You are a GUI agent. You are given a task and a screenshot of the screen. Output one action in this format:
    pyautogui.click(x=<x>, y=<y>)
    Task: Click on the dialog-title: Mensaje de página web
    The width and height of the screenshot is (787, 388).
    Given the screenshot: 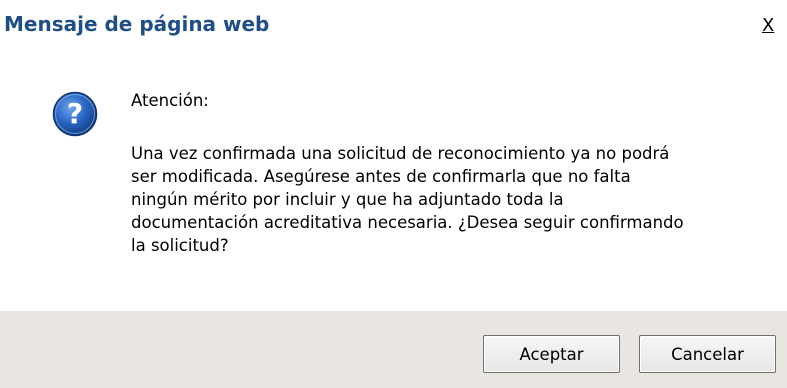 What is the action you would take?
    pyautogui.click(x=137, y=24)
    